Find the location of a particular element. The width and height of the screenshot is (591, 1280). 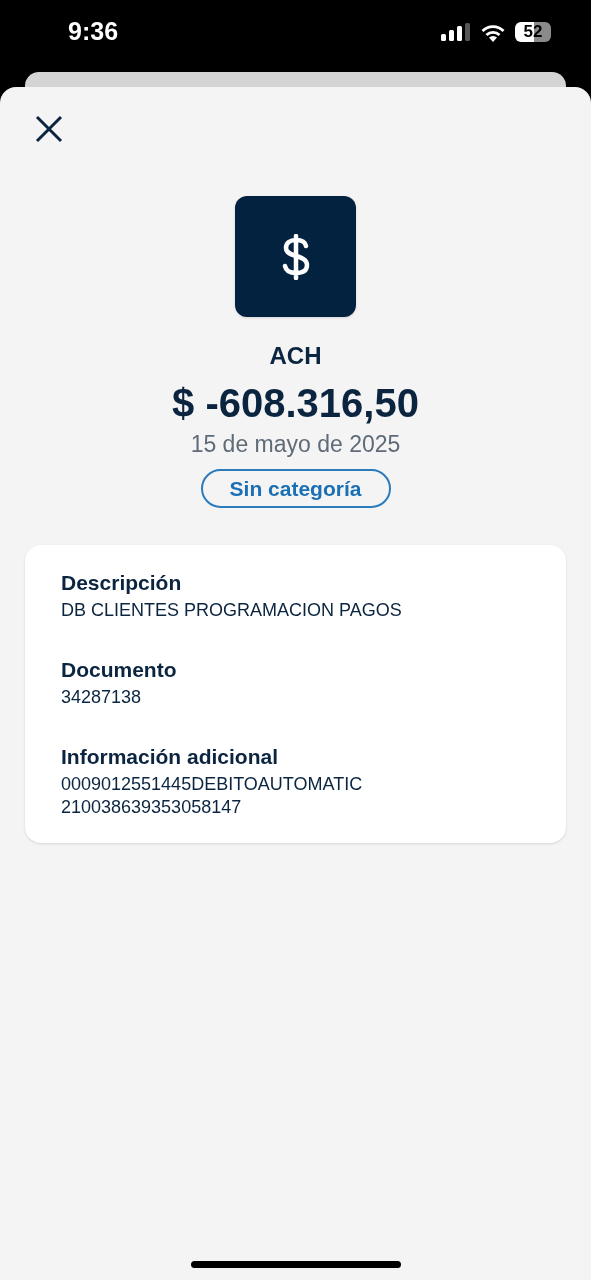

detail-value: DB CLIENTES PROGRAMACION PAGOS is located at coordinates (232, 610).